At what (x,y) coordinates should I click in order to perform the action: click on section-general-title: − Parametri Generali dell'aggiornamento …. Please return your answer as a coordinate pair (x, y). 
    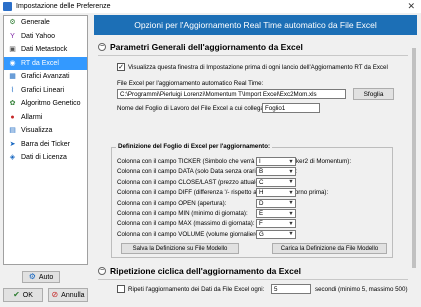
    Looking at the image, I should click on (200, 47).